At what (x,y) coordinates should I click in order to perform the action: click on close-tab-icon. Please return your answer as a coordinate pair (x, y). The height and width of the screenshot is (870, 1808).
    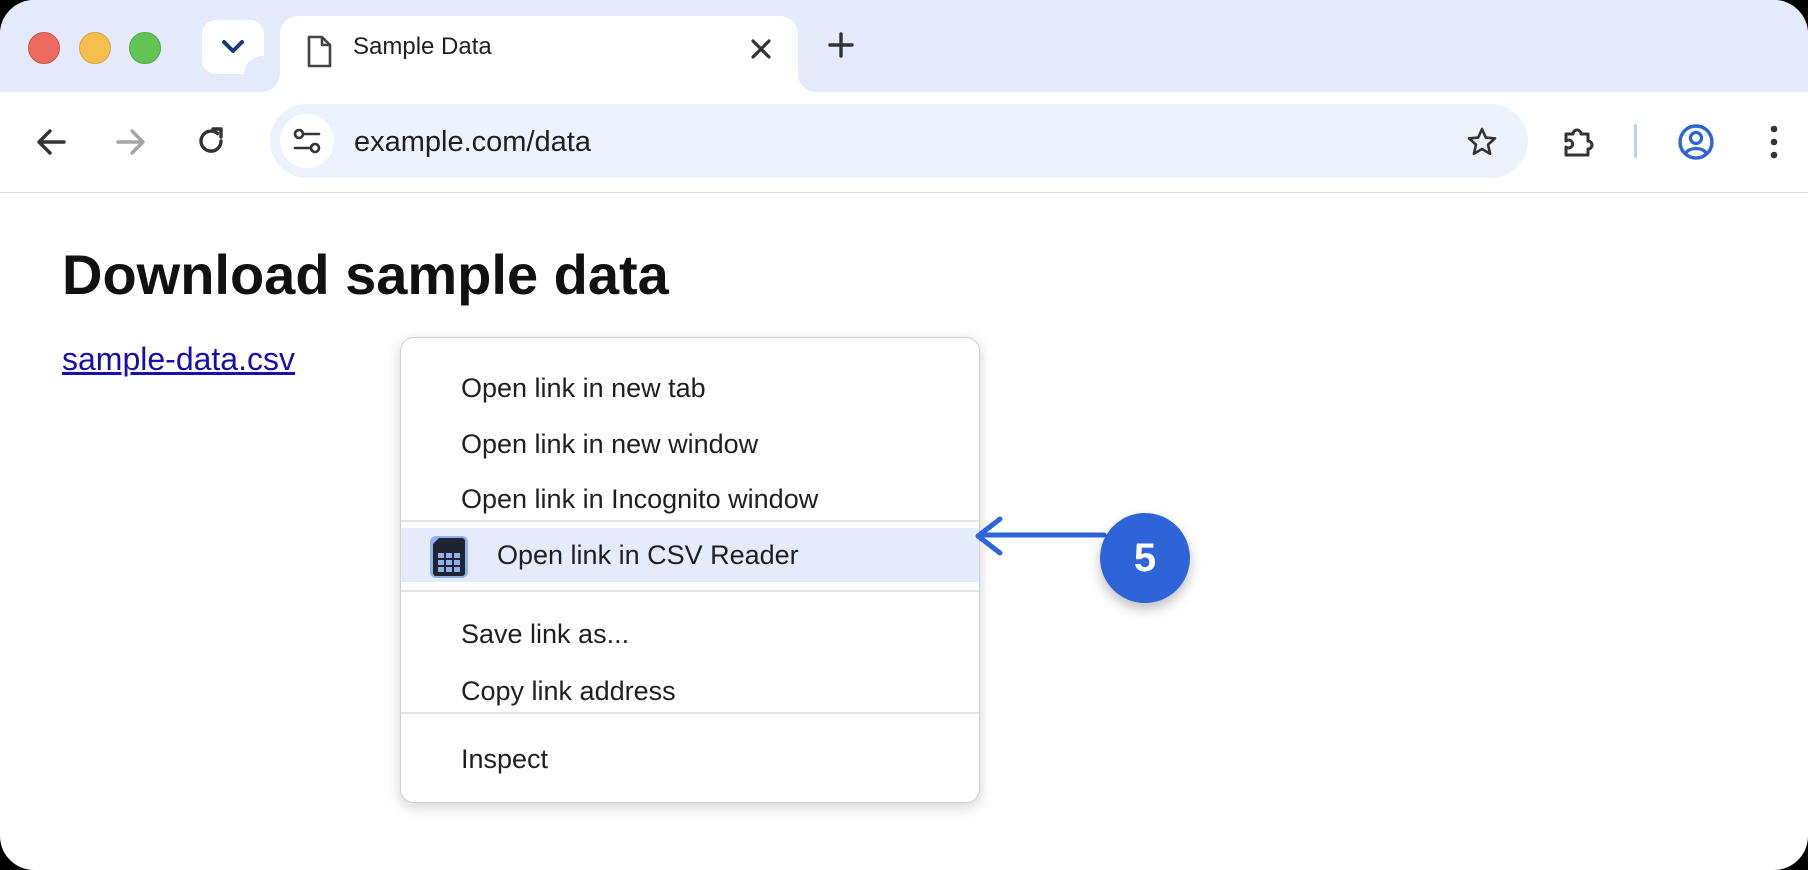
    Looking at the image, I should click on (761, 49).